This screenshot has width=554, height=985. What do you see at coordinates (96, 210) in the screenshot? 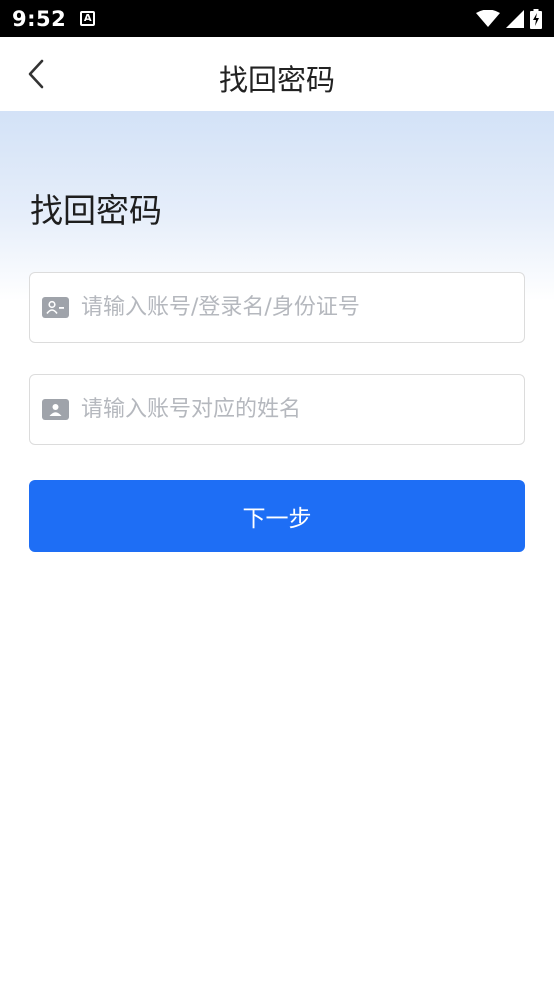
I see `hero-title: 找回密码` at bounding box center [96, 210].